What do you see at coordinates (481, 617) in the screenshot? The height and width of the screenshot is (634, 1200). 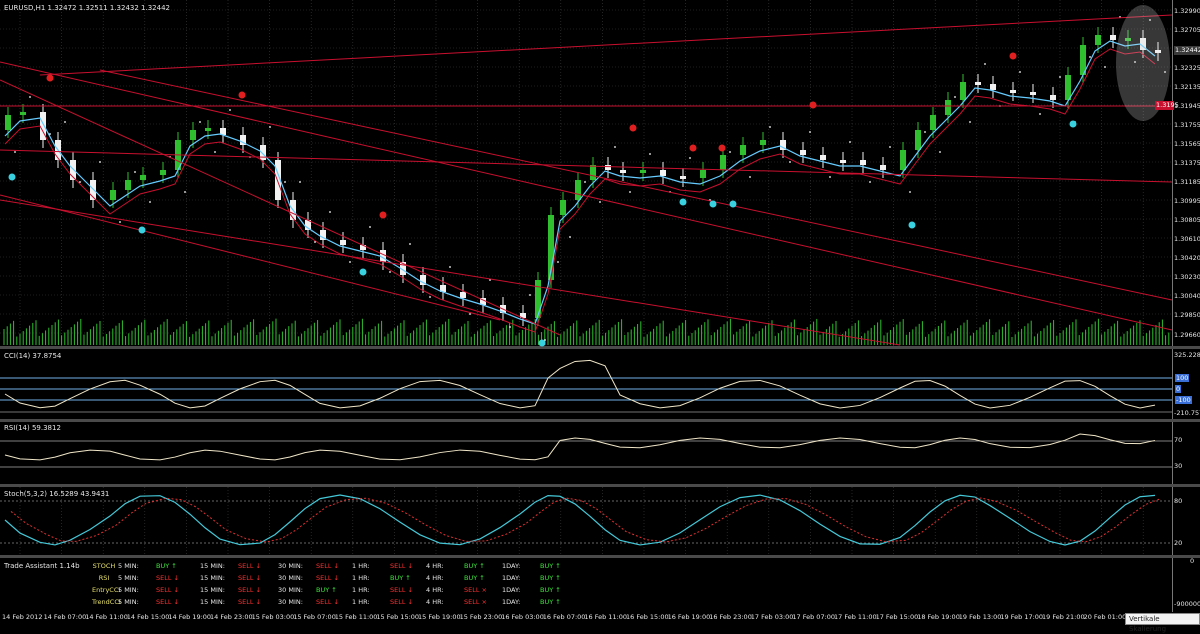 I see `time-axis-label: 15 Feb 23:00` at bounding box center [481, 617].